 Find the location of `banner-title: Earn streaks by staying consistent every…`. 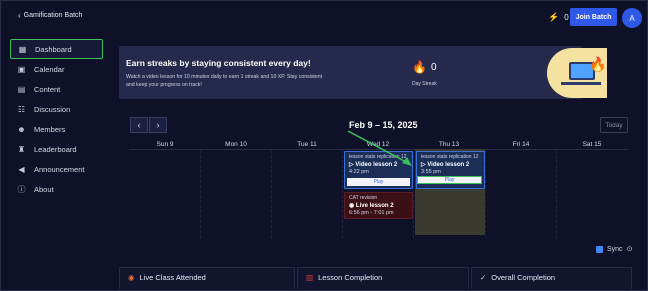

banner-title: Earn streaks by staying consistent every… is located at coordinates (218, 63).